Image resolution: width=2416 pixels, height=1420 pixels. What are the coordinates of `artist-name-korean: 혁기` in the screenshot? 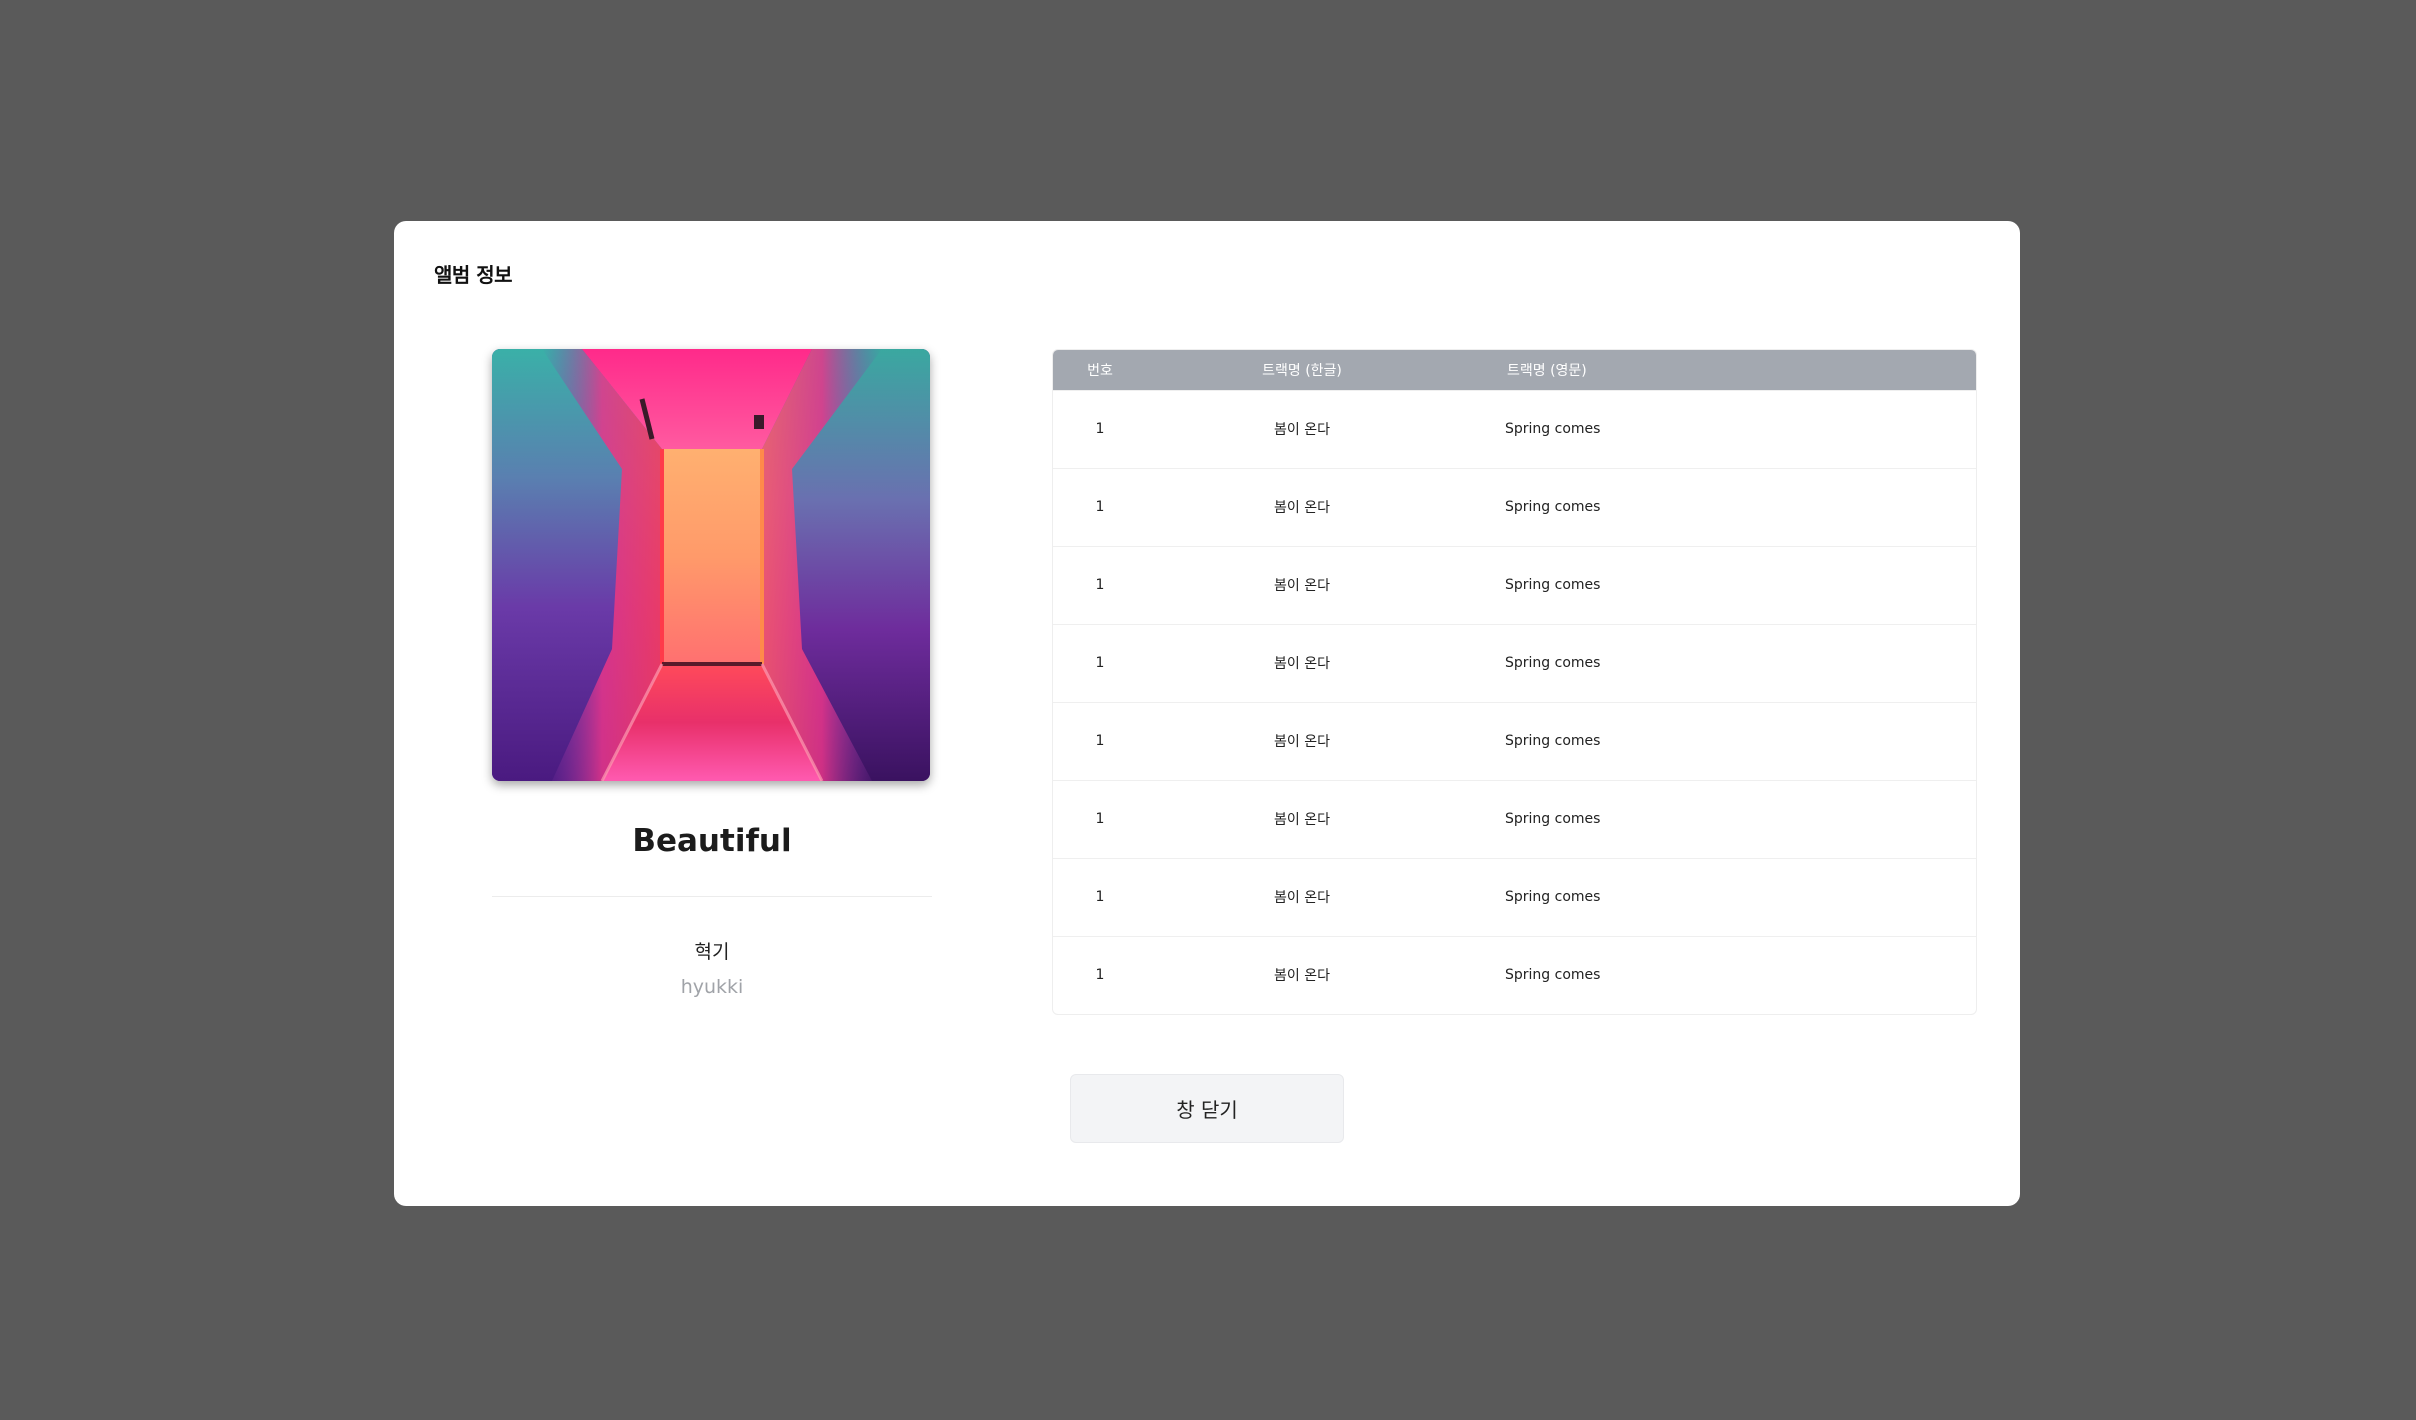 It's located at (712, 952).